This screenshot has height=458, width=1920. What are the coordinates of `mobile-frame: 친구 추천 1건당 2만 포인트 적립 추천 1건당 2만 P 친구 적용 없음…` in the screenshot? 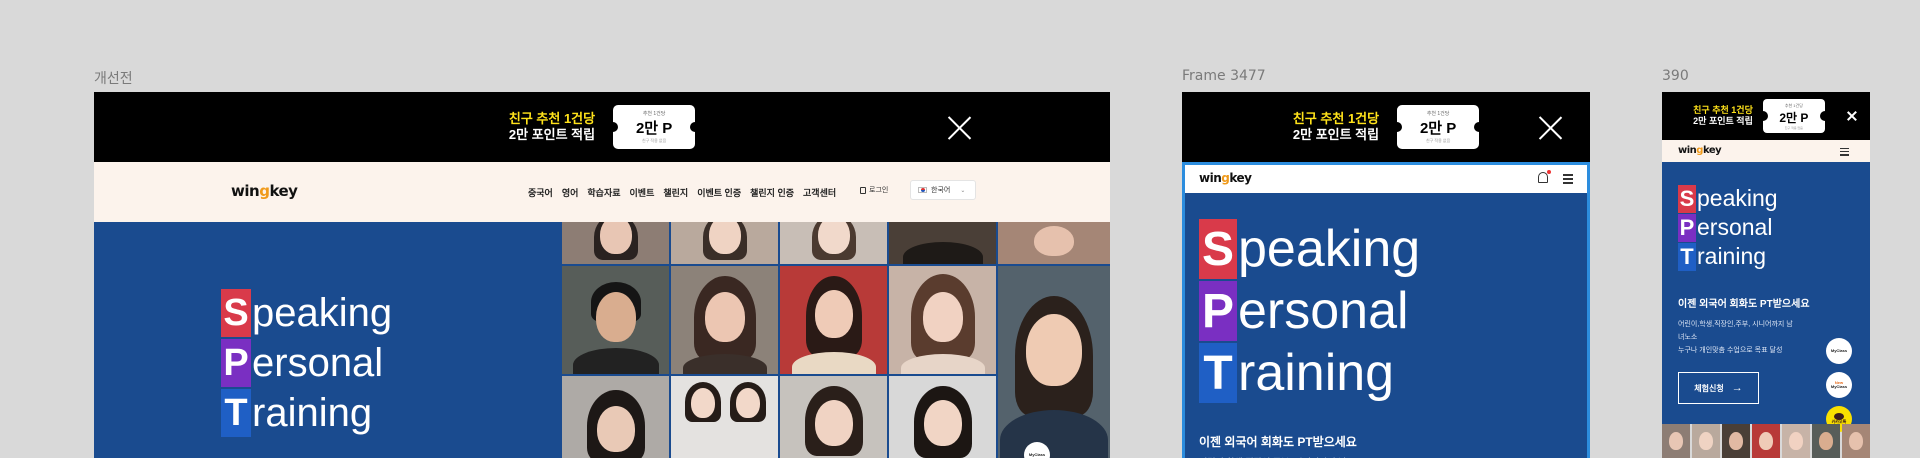 It's located at (1766, 275).